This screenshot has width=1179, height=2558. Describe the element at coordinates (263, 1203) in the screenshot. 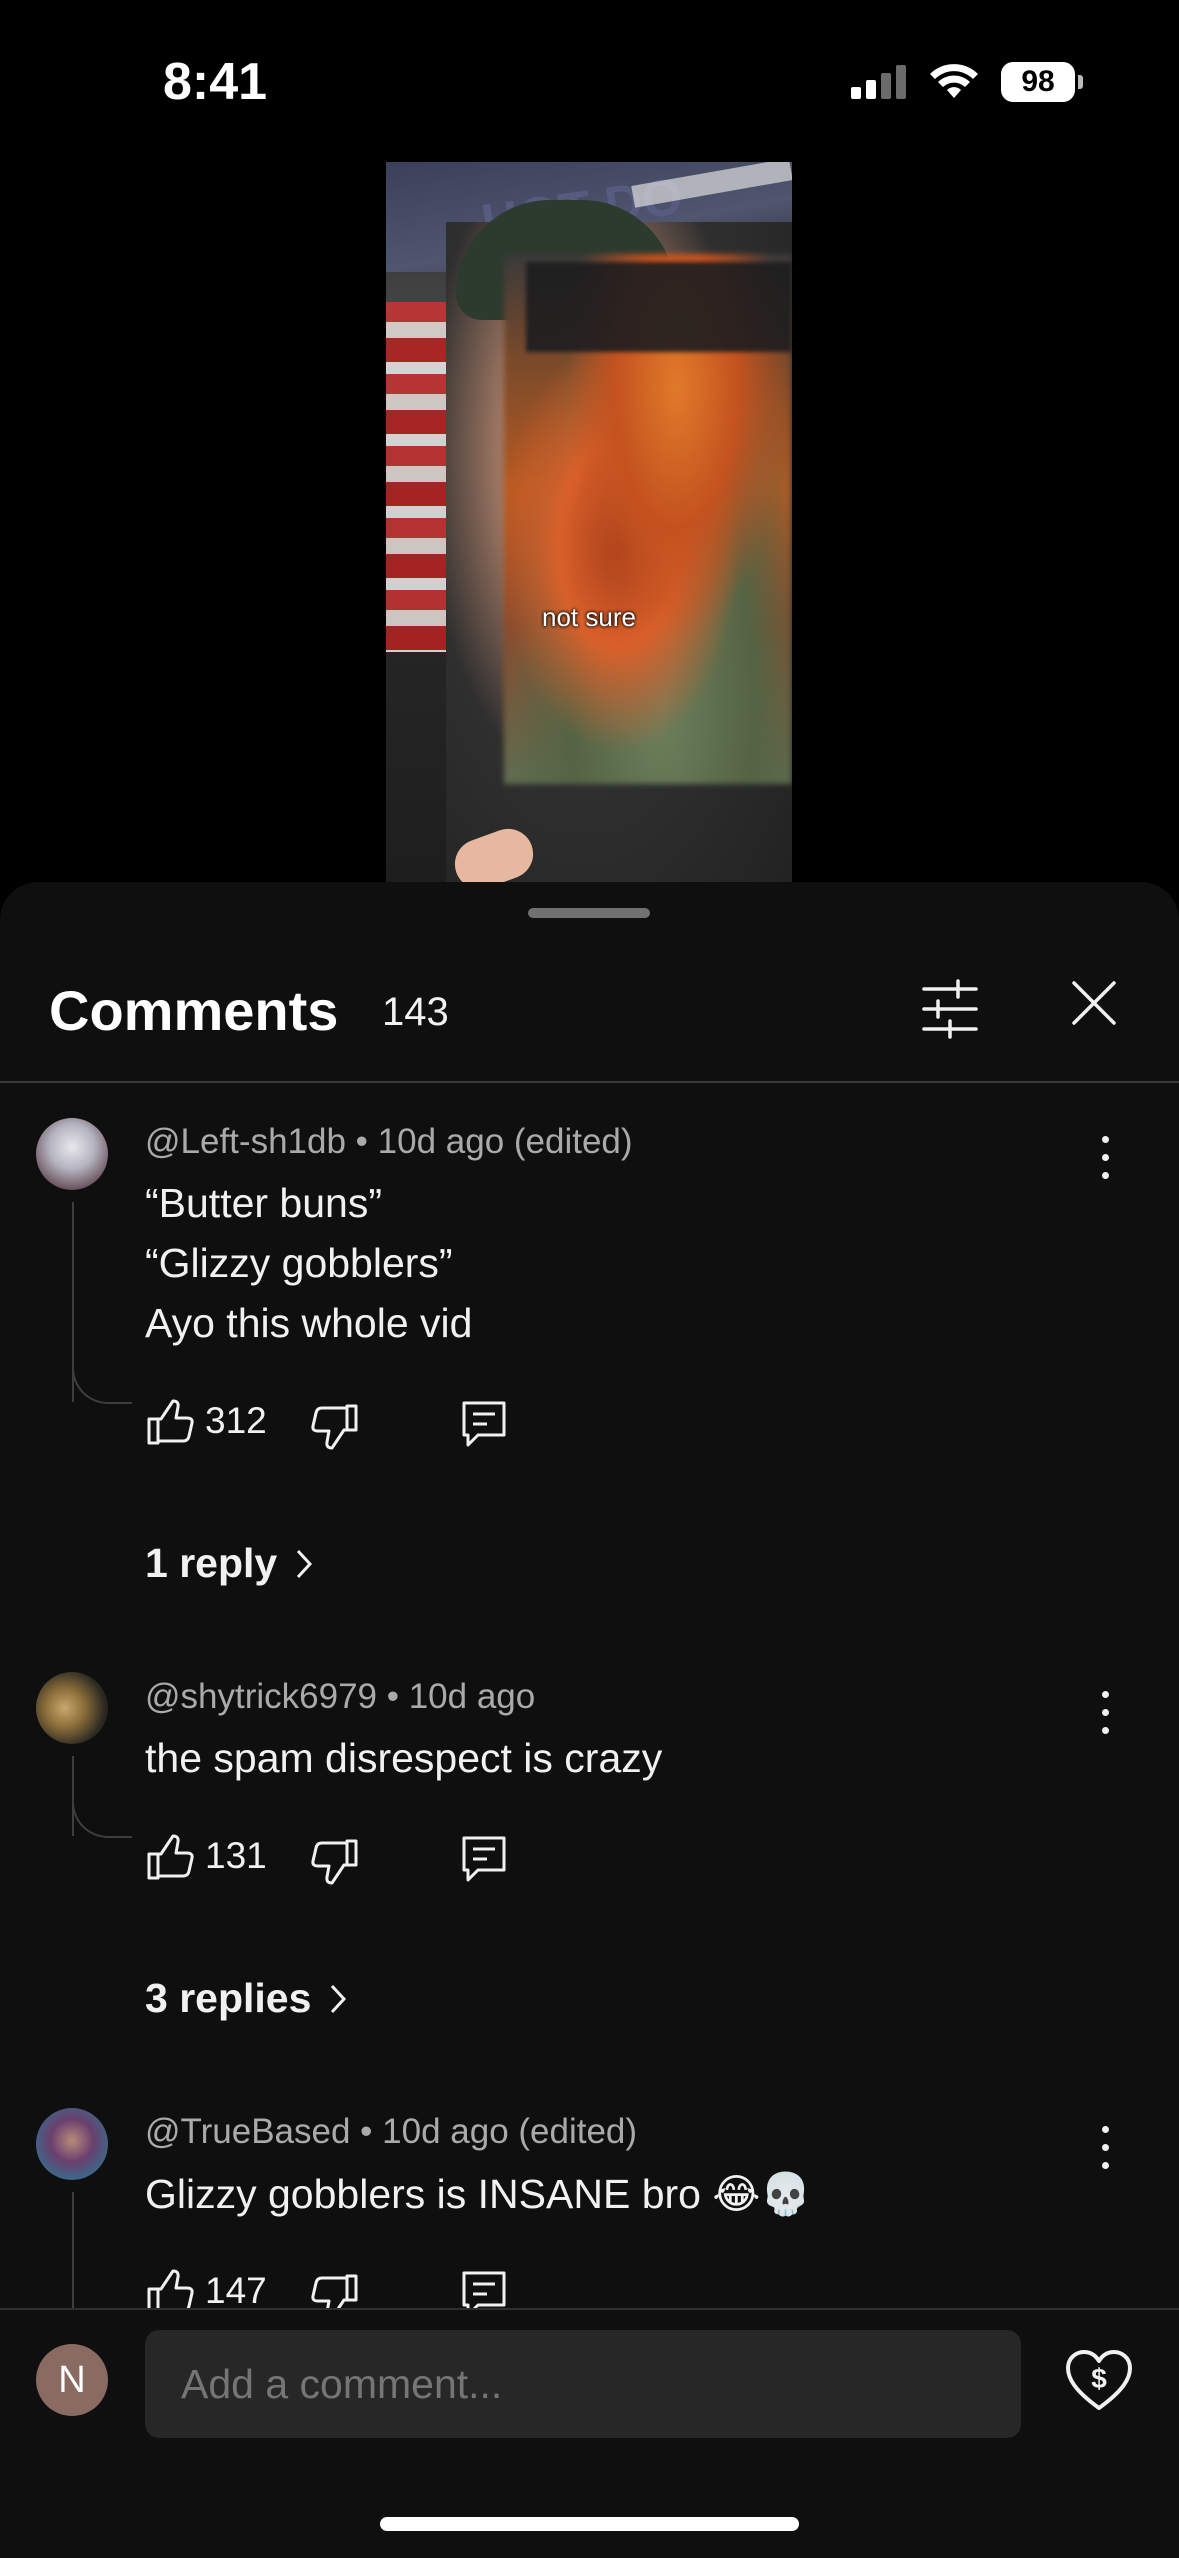

I see `comment-text-line: “Butter buns”` at that location.